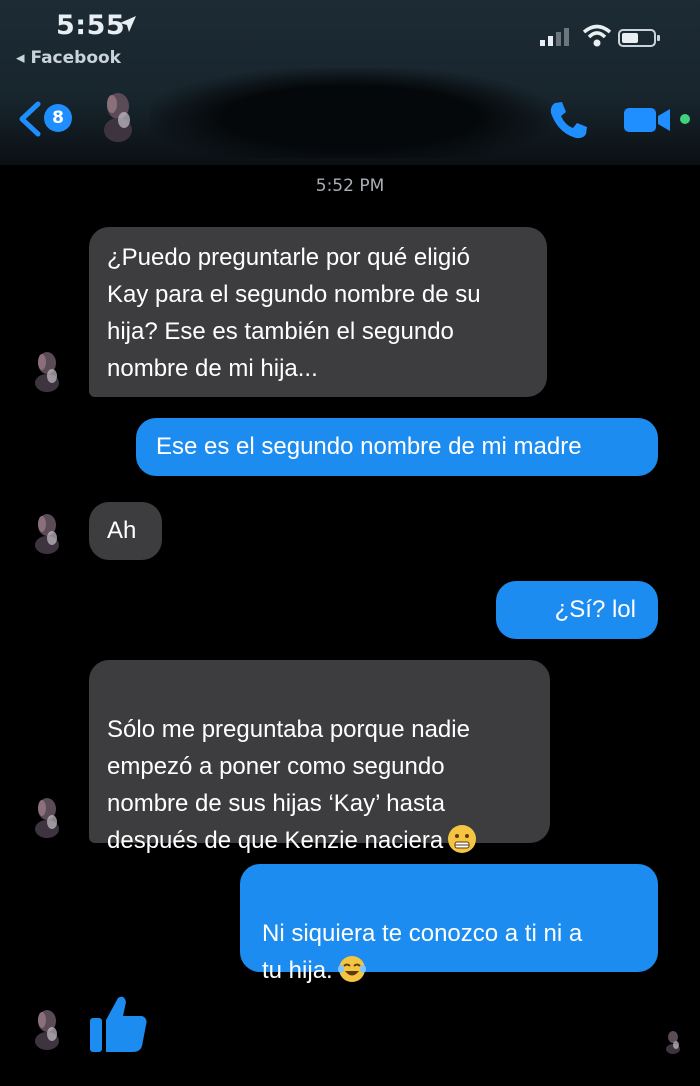 This screenshot has width=700, height=1086. What do you see at coordinates (639, 38) in the screenshot?
I see `battery-icon` at bounding box center [639, 38].